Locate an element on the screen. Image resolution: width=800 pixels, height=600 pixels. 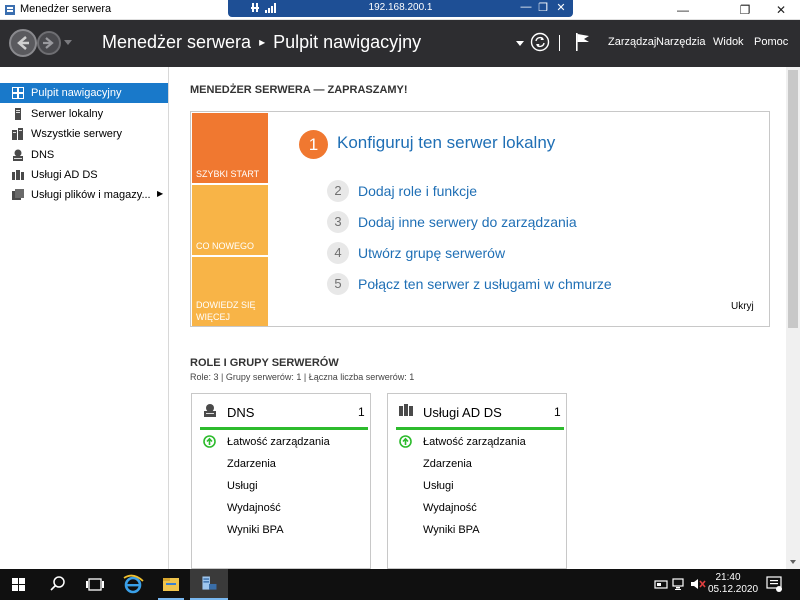
server-manager-app-icon is located at coordinates (10, 10).